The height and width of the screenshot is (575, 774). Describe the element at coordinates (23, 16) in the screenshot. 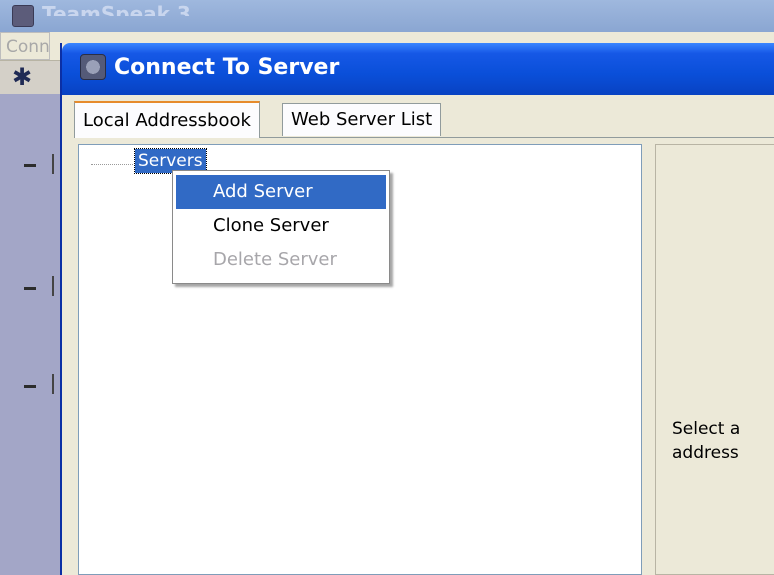

I see `teamspeak-logo-icon` at that location.